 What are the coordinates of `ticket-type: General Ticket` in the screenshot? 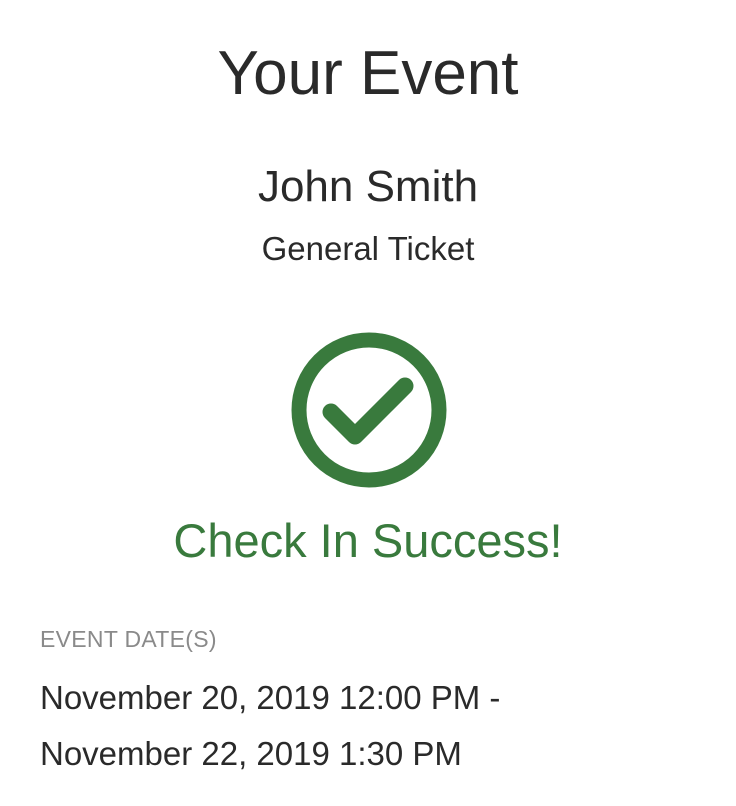 It's located at (368, 248).